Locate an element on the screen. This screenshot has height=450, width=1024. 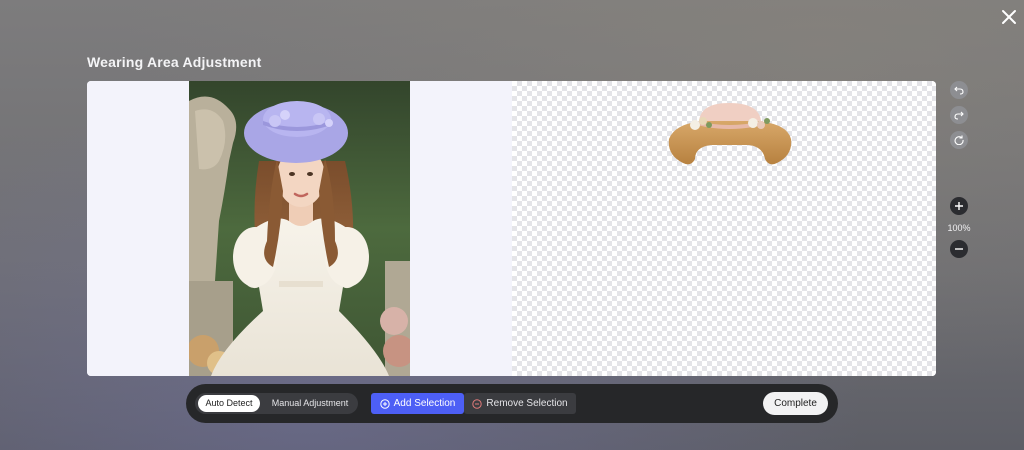
redo-button is located at coordinates (959, 115).